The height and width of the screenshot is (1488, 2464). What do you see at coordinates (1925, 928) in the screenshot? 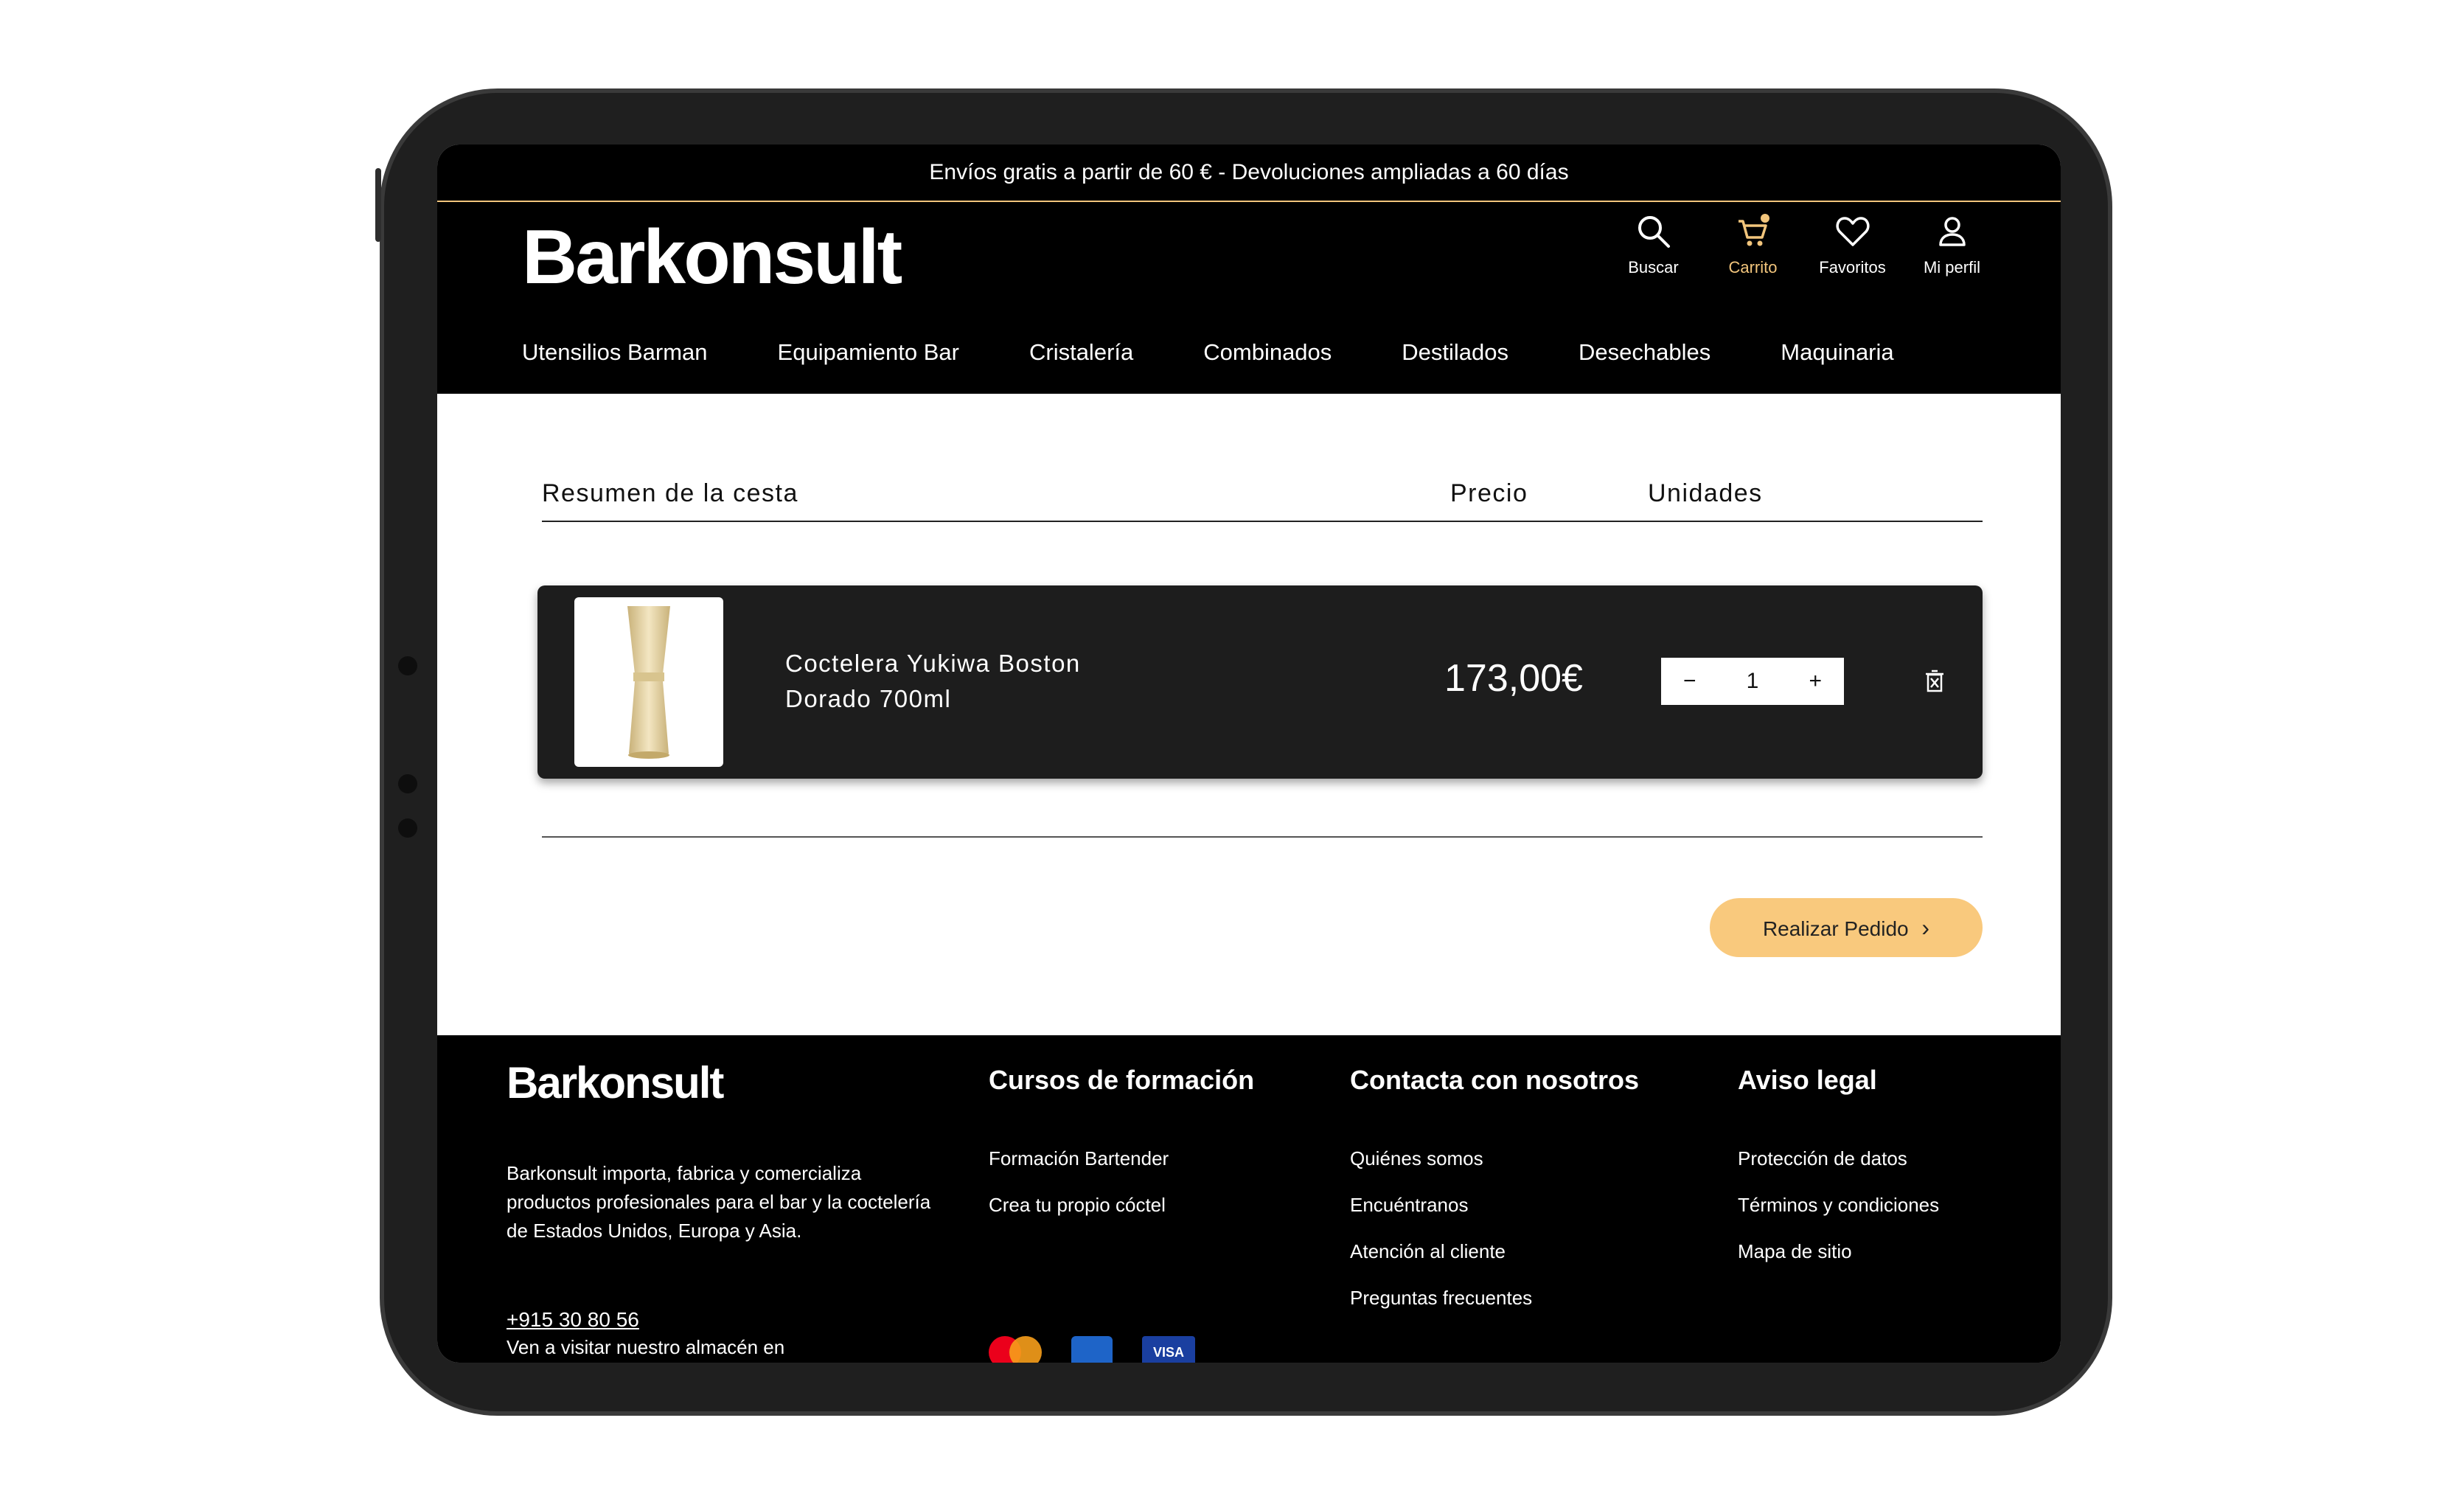
I see `chevron-right-icon: ›` at bounding box center [1925, 928].